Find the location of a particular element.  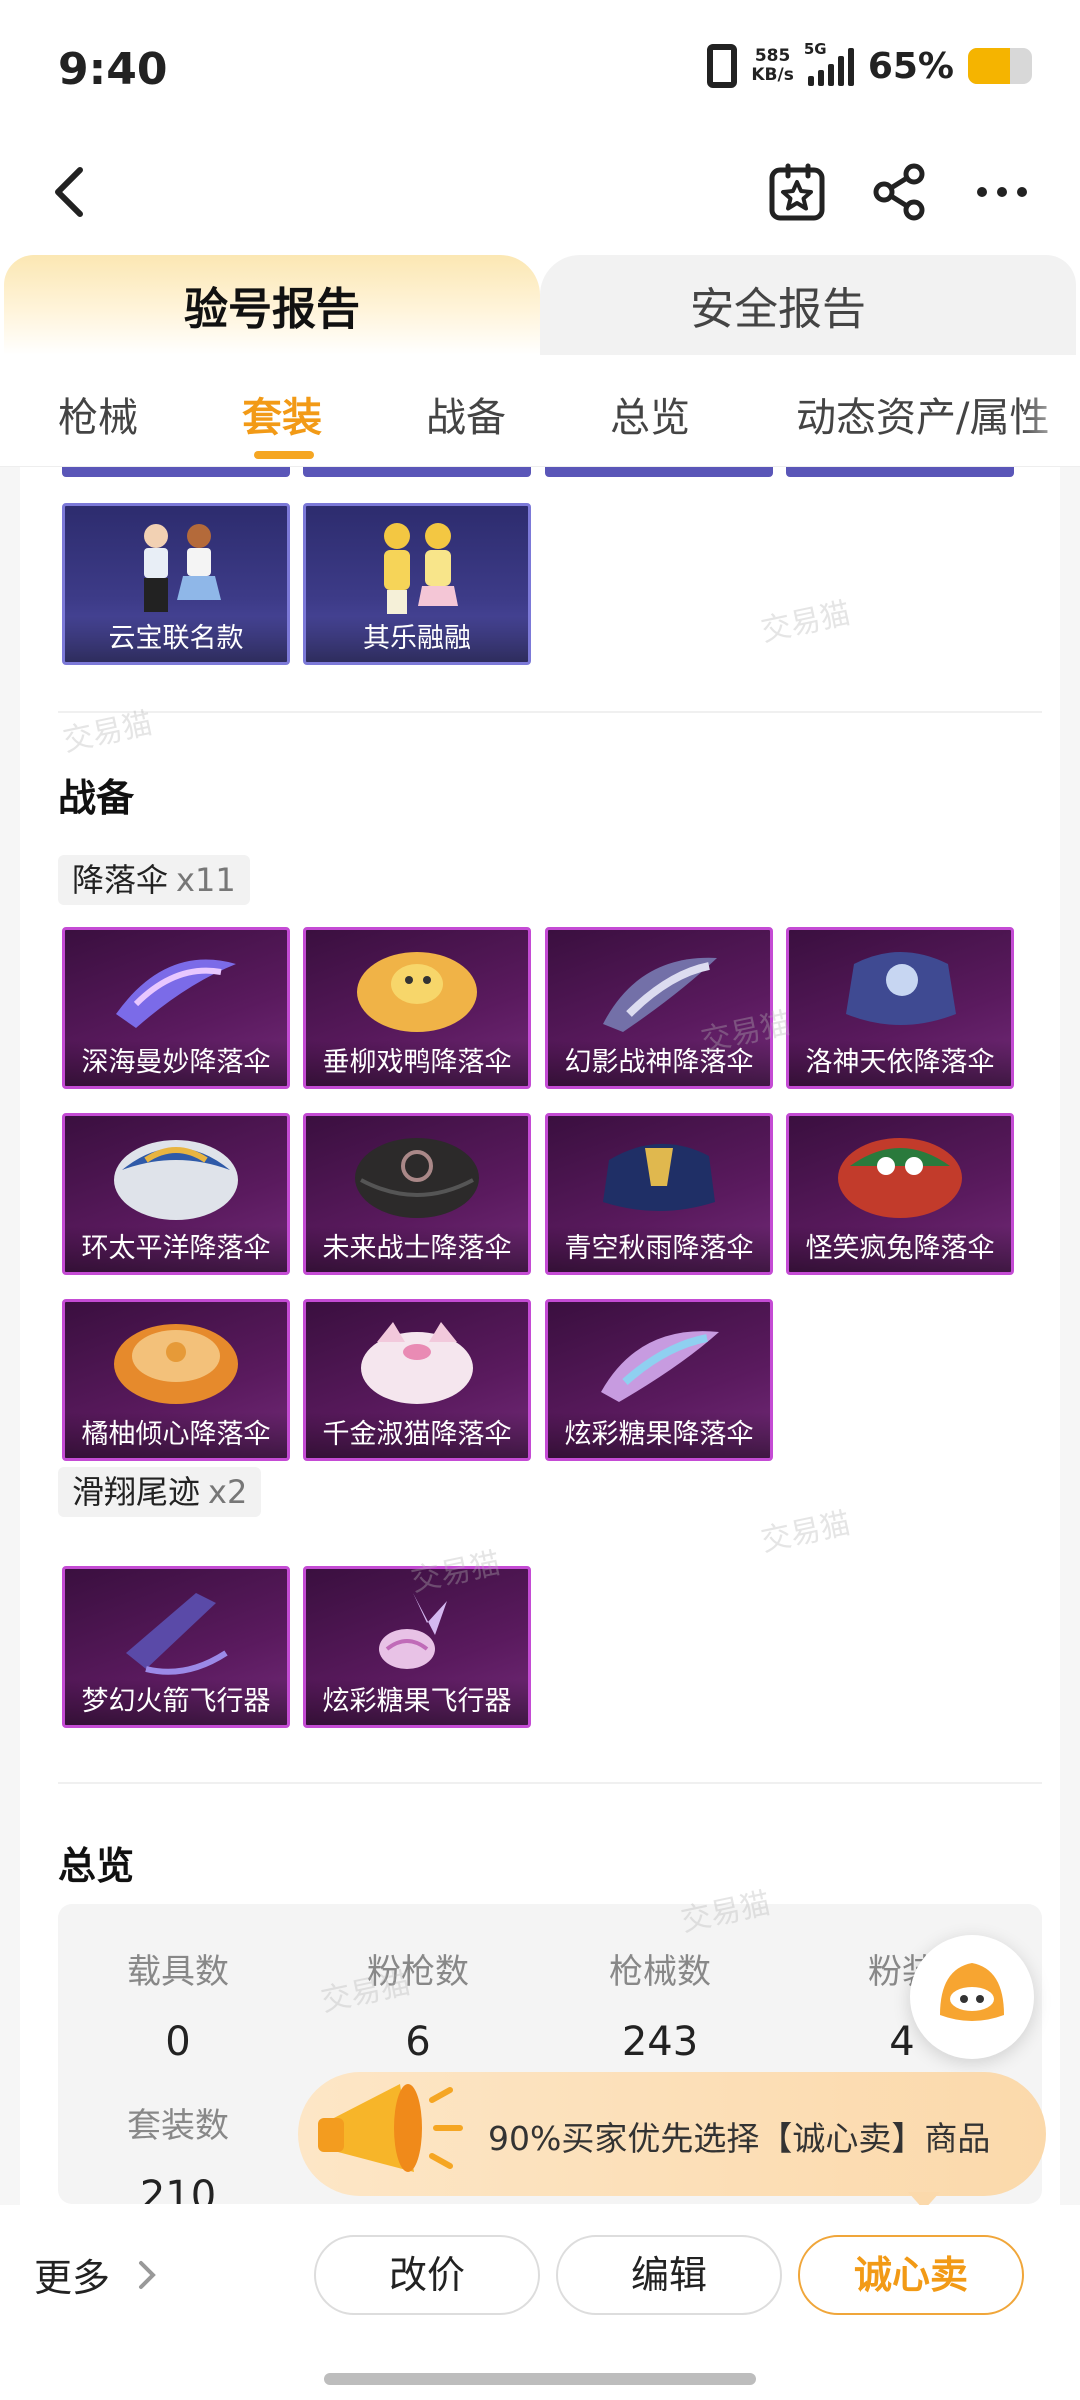

stat-value: 243 is located at coordinates (660, 2042).